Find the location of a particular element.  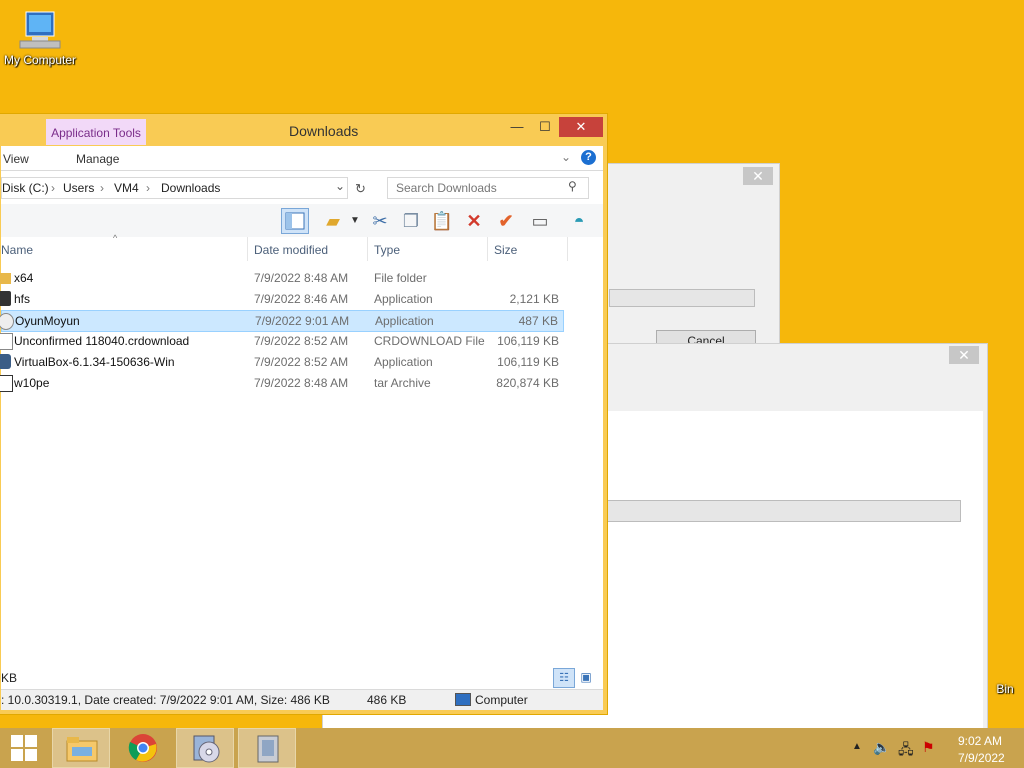

computer-icon is located at coordinates (463, 699).